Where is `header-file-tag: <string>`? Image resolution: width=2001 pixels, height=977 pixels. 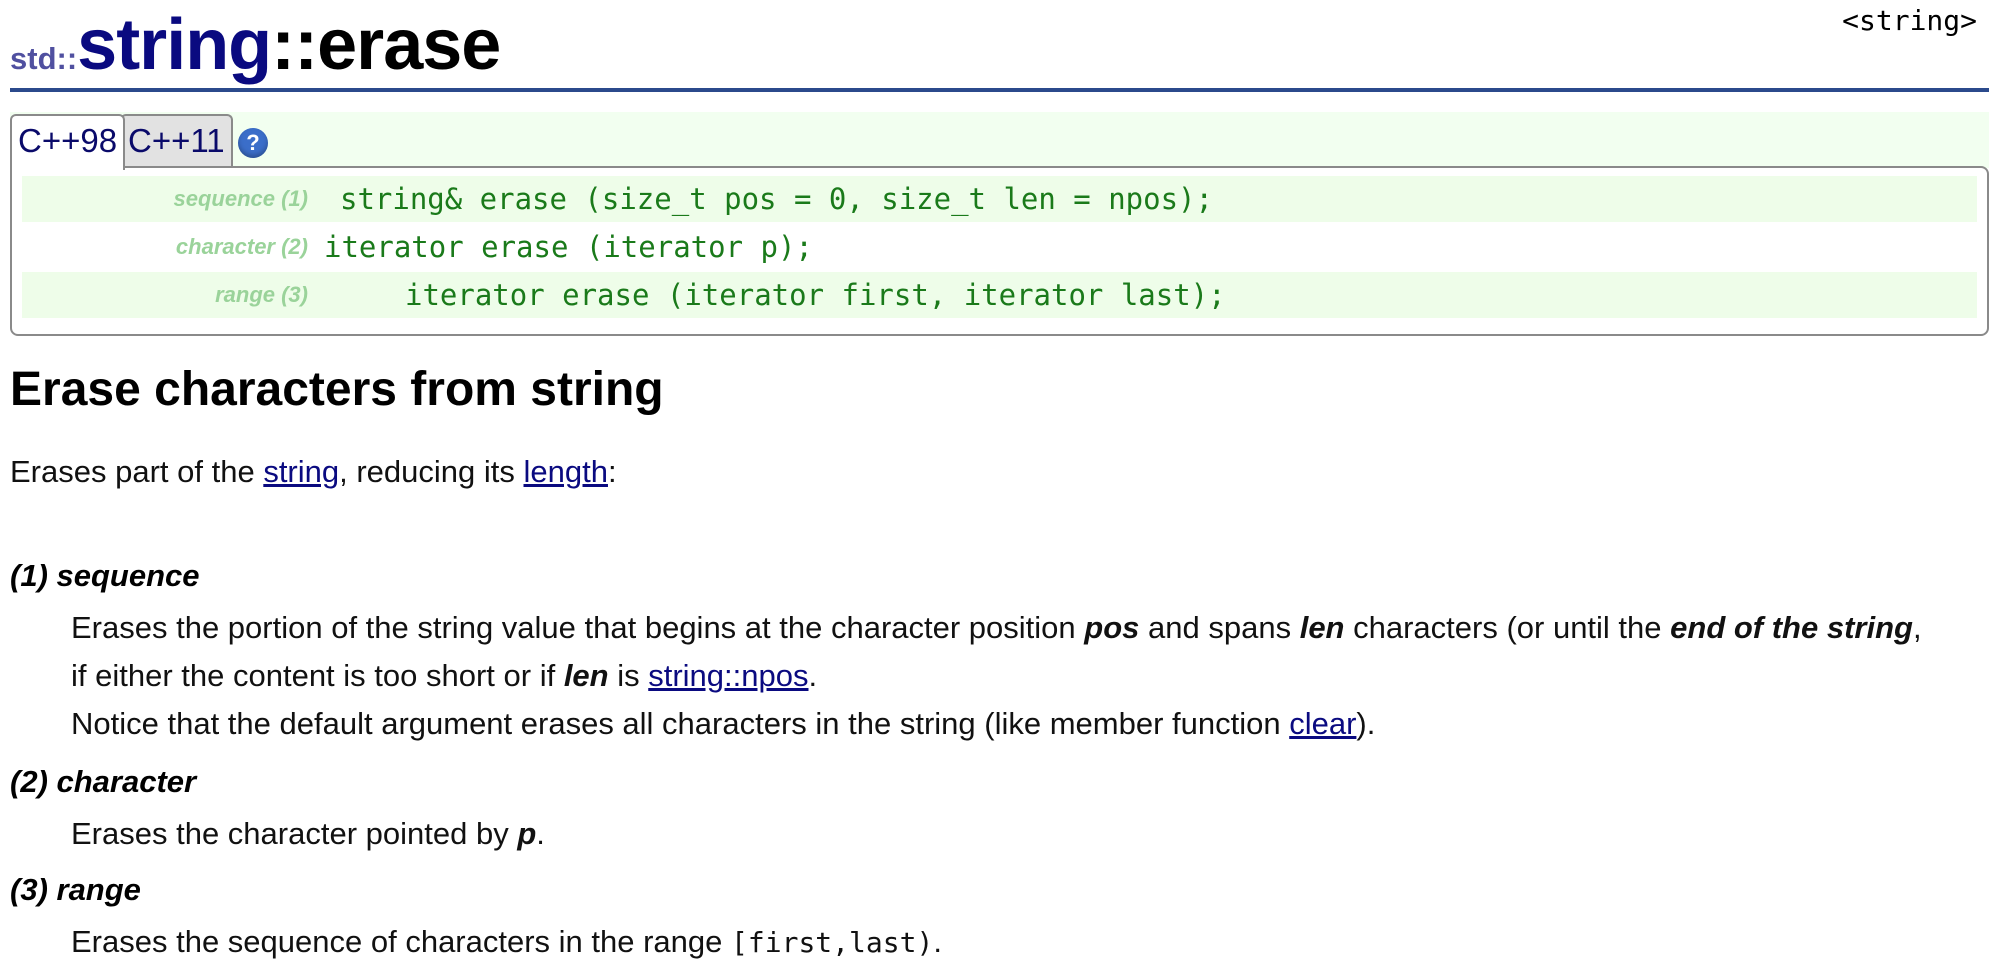 header-file-tag: <string> is located at coordinates (1909, 20).